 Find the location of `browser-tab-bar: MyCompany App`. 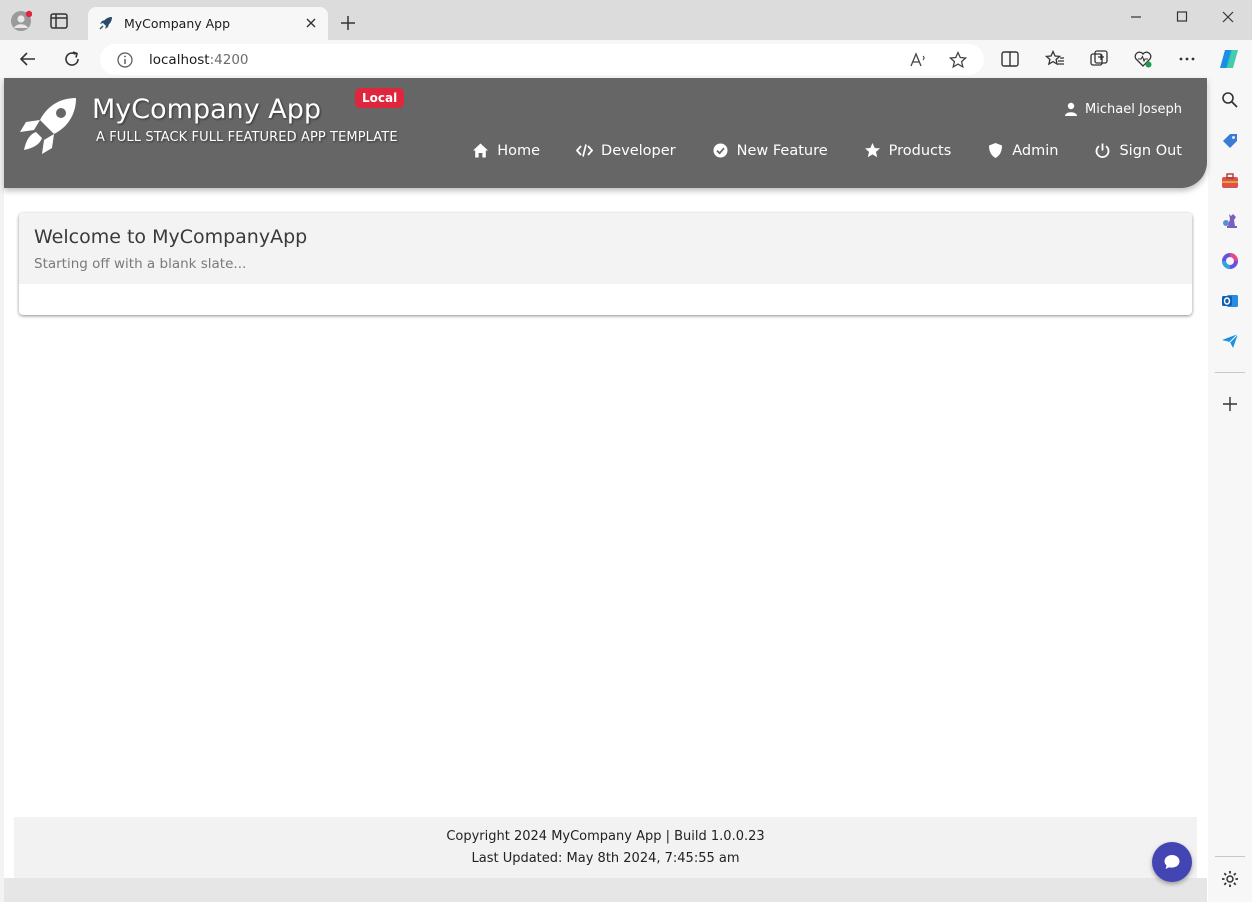

browser-tab-bar: MyCompany App is located at coordinates (626, 20).